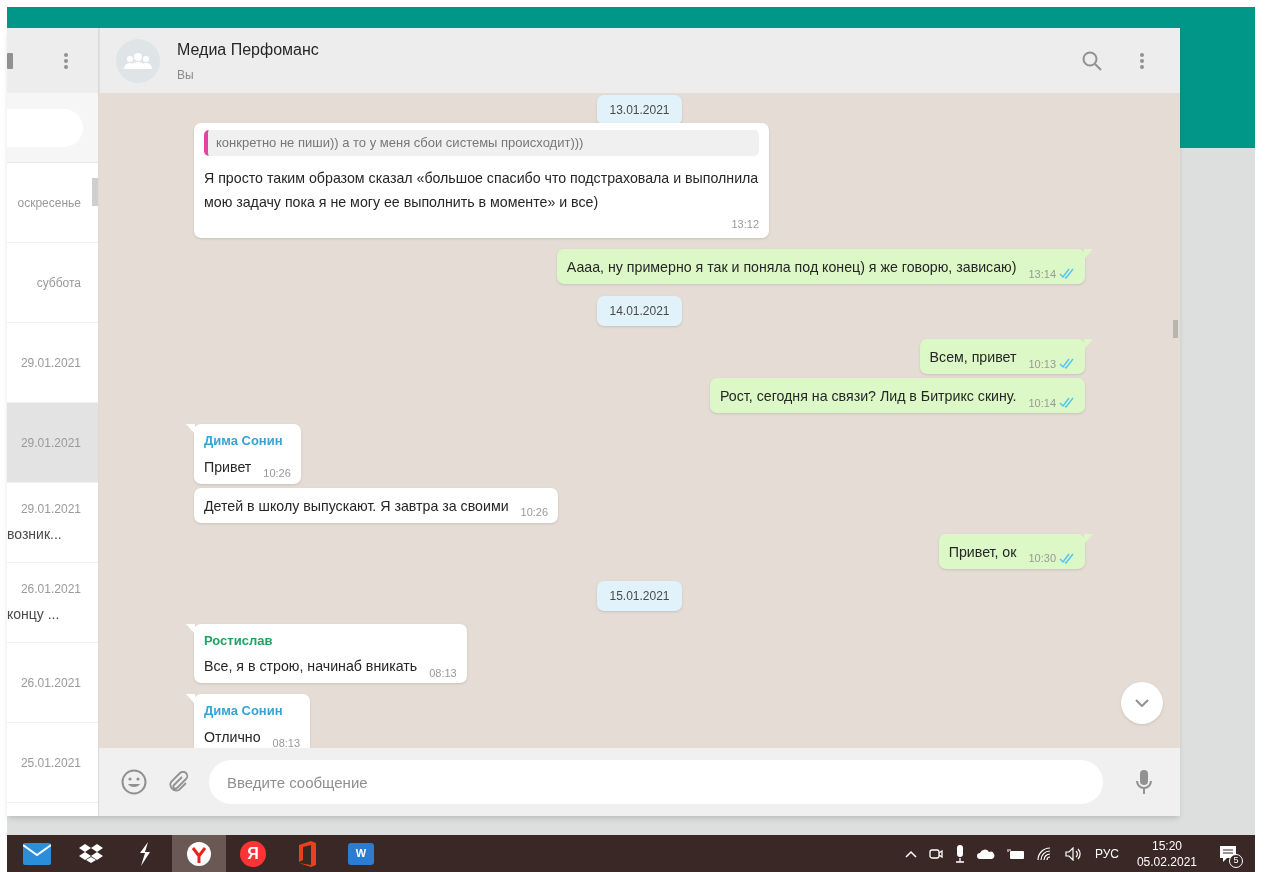  Describe the element at coordinates (639, 595) in the screenshot. I see `date-chip: 15.01.2021` at that location.